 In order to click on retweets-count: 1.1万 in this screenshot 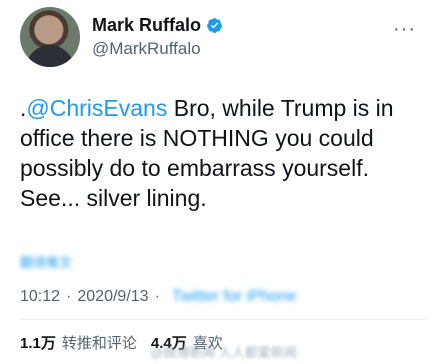, I will do `click(38, 342)`.